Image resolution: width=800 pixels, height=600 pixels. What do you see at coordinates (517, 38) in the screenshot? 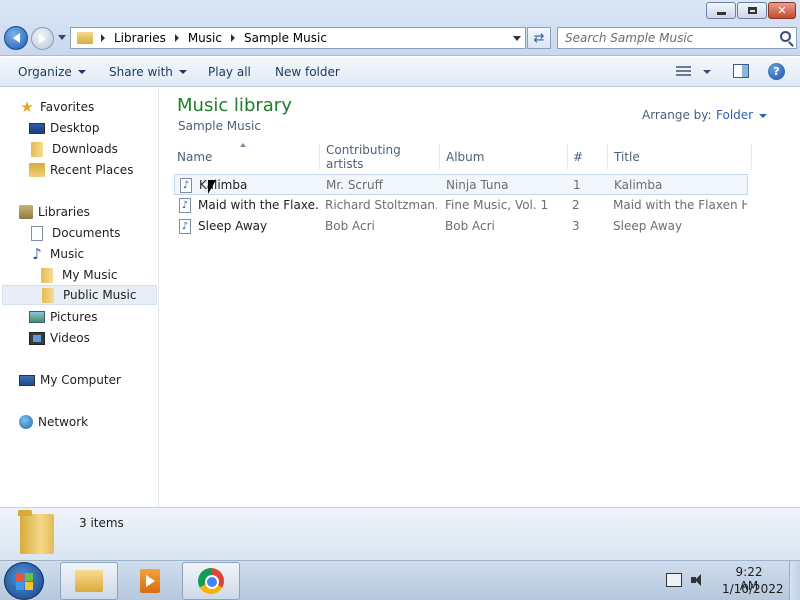
I see `address-dropdown-icon` at bounding box center [517, 38].